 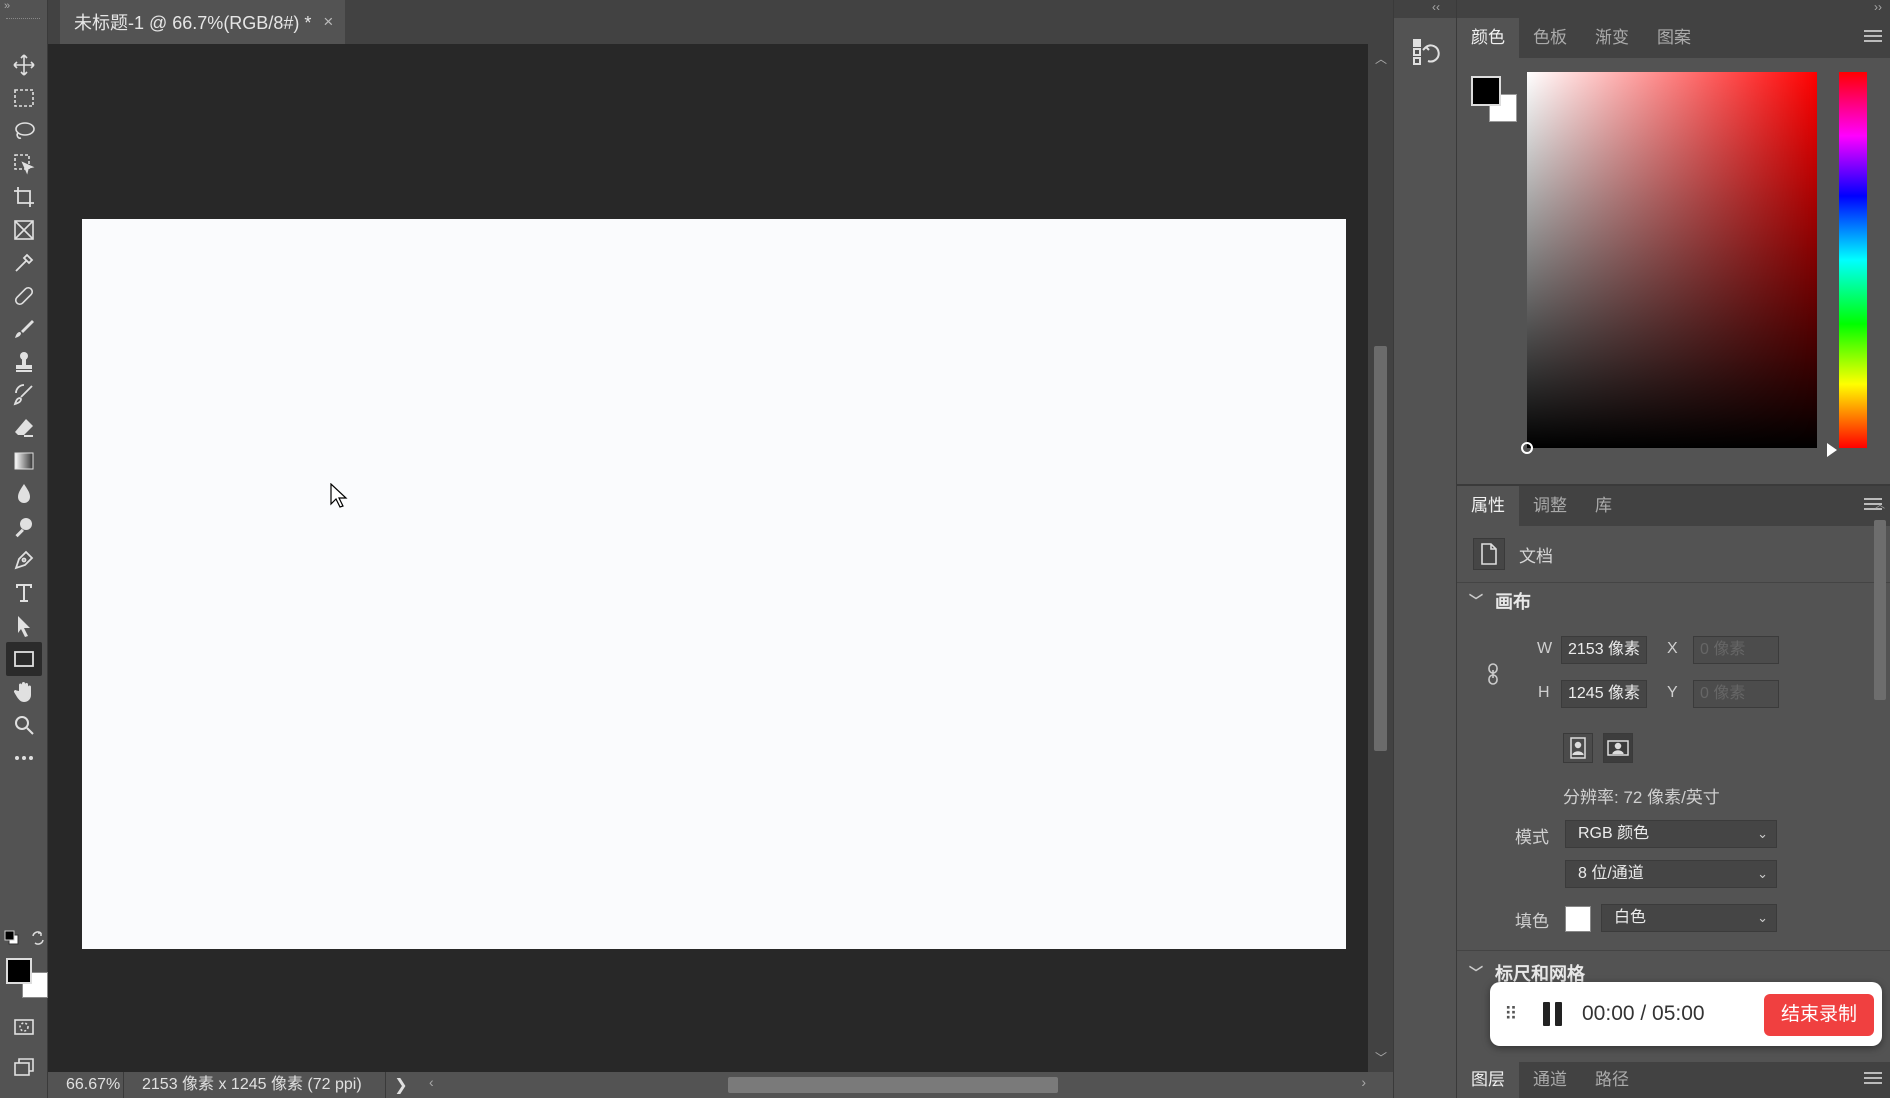 I want to click on fill-select: 白色 ⌄, so click(x=1689, y=918).